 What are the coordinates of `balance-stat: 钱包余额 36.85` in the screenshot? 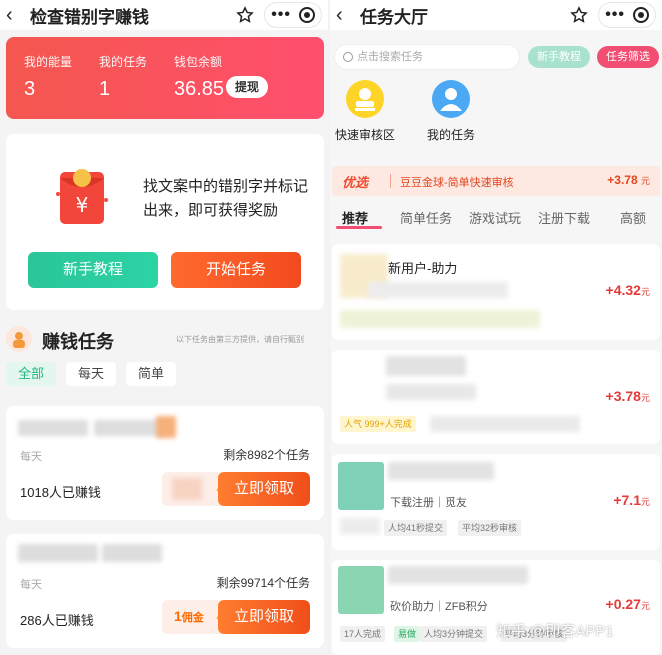 It's located at (199, 77).